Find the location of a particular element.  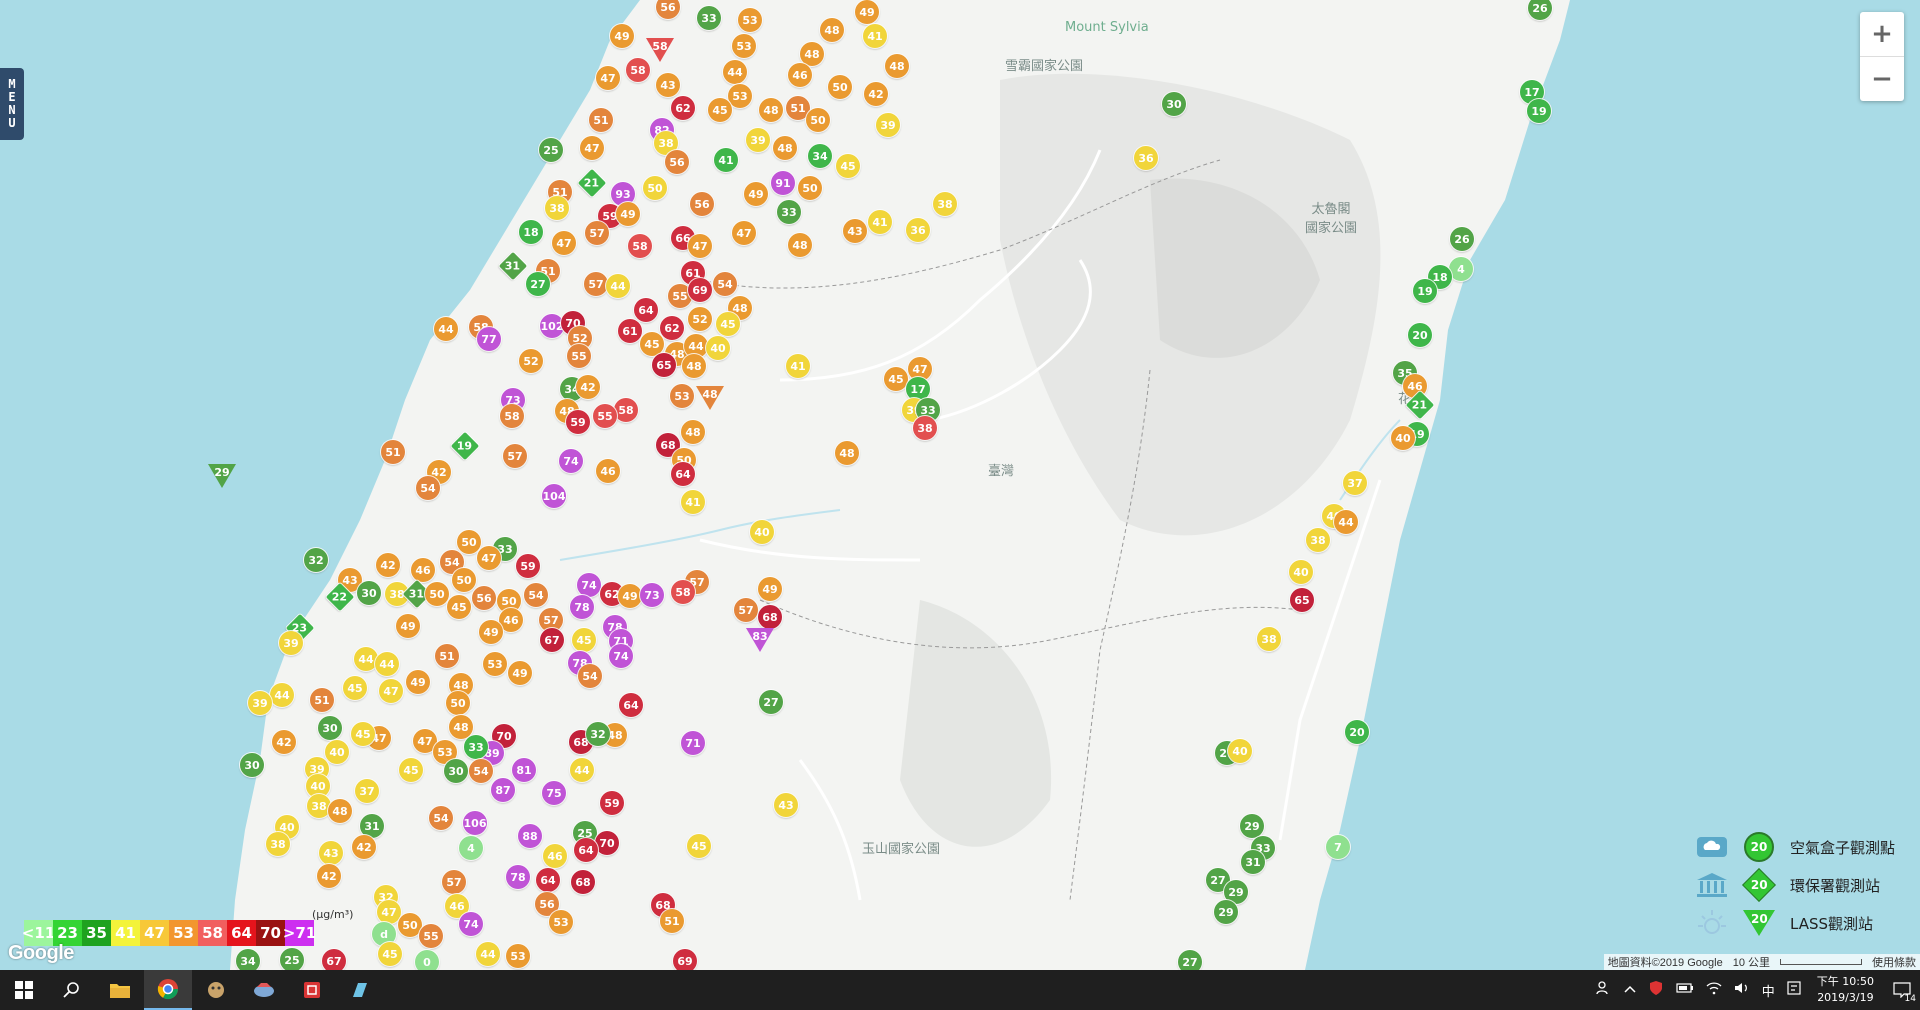

chrome-icon is located at coordinates (168, 990).